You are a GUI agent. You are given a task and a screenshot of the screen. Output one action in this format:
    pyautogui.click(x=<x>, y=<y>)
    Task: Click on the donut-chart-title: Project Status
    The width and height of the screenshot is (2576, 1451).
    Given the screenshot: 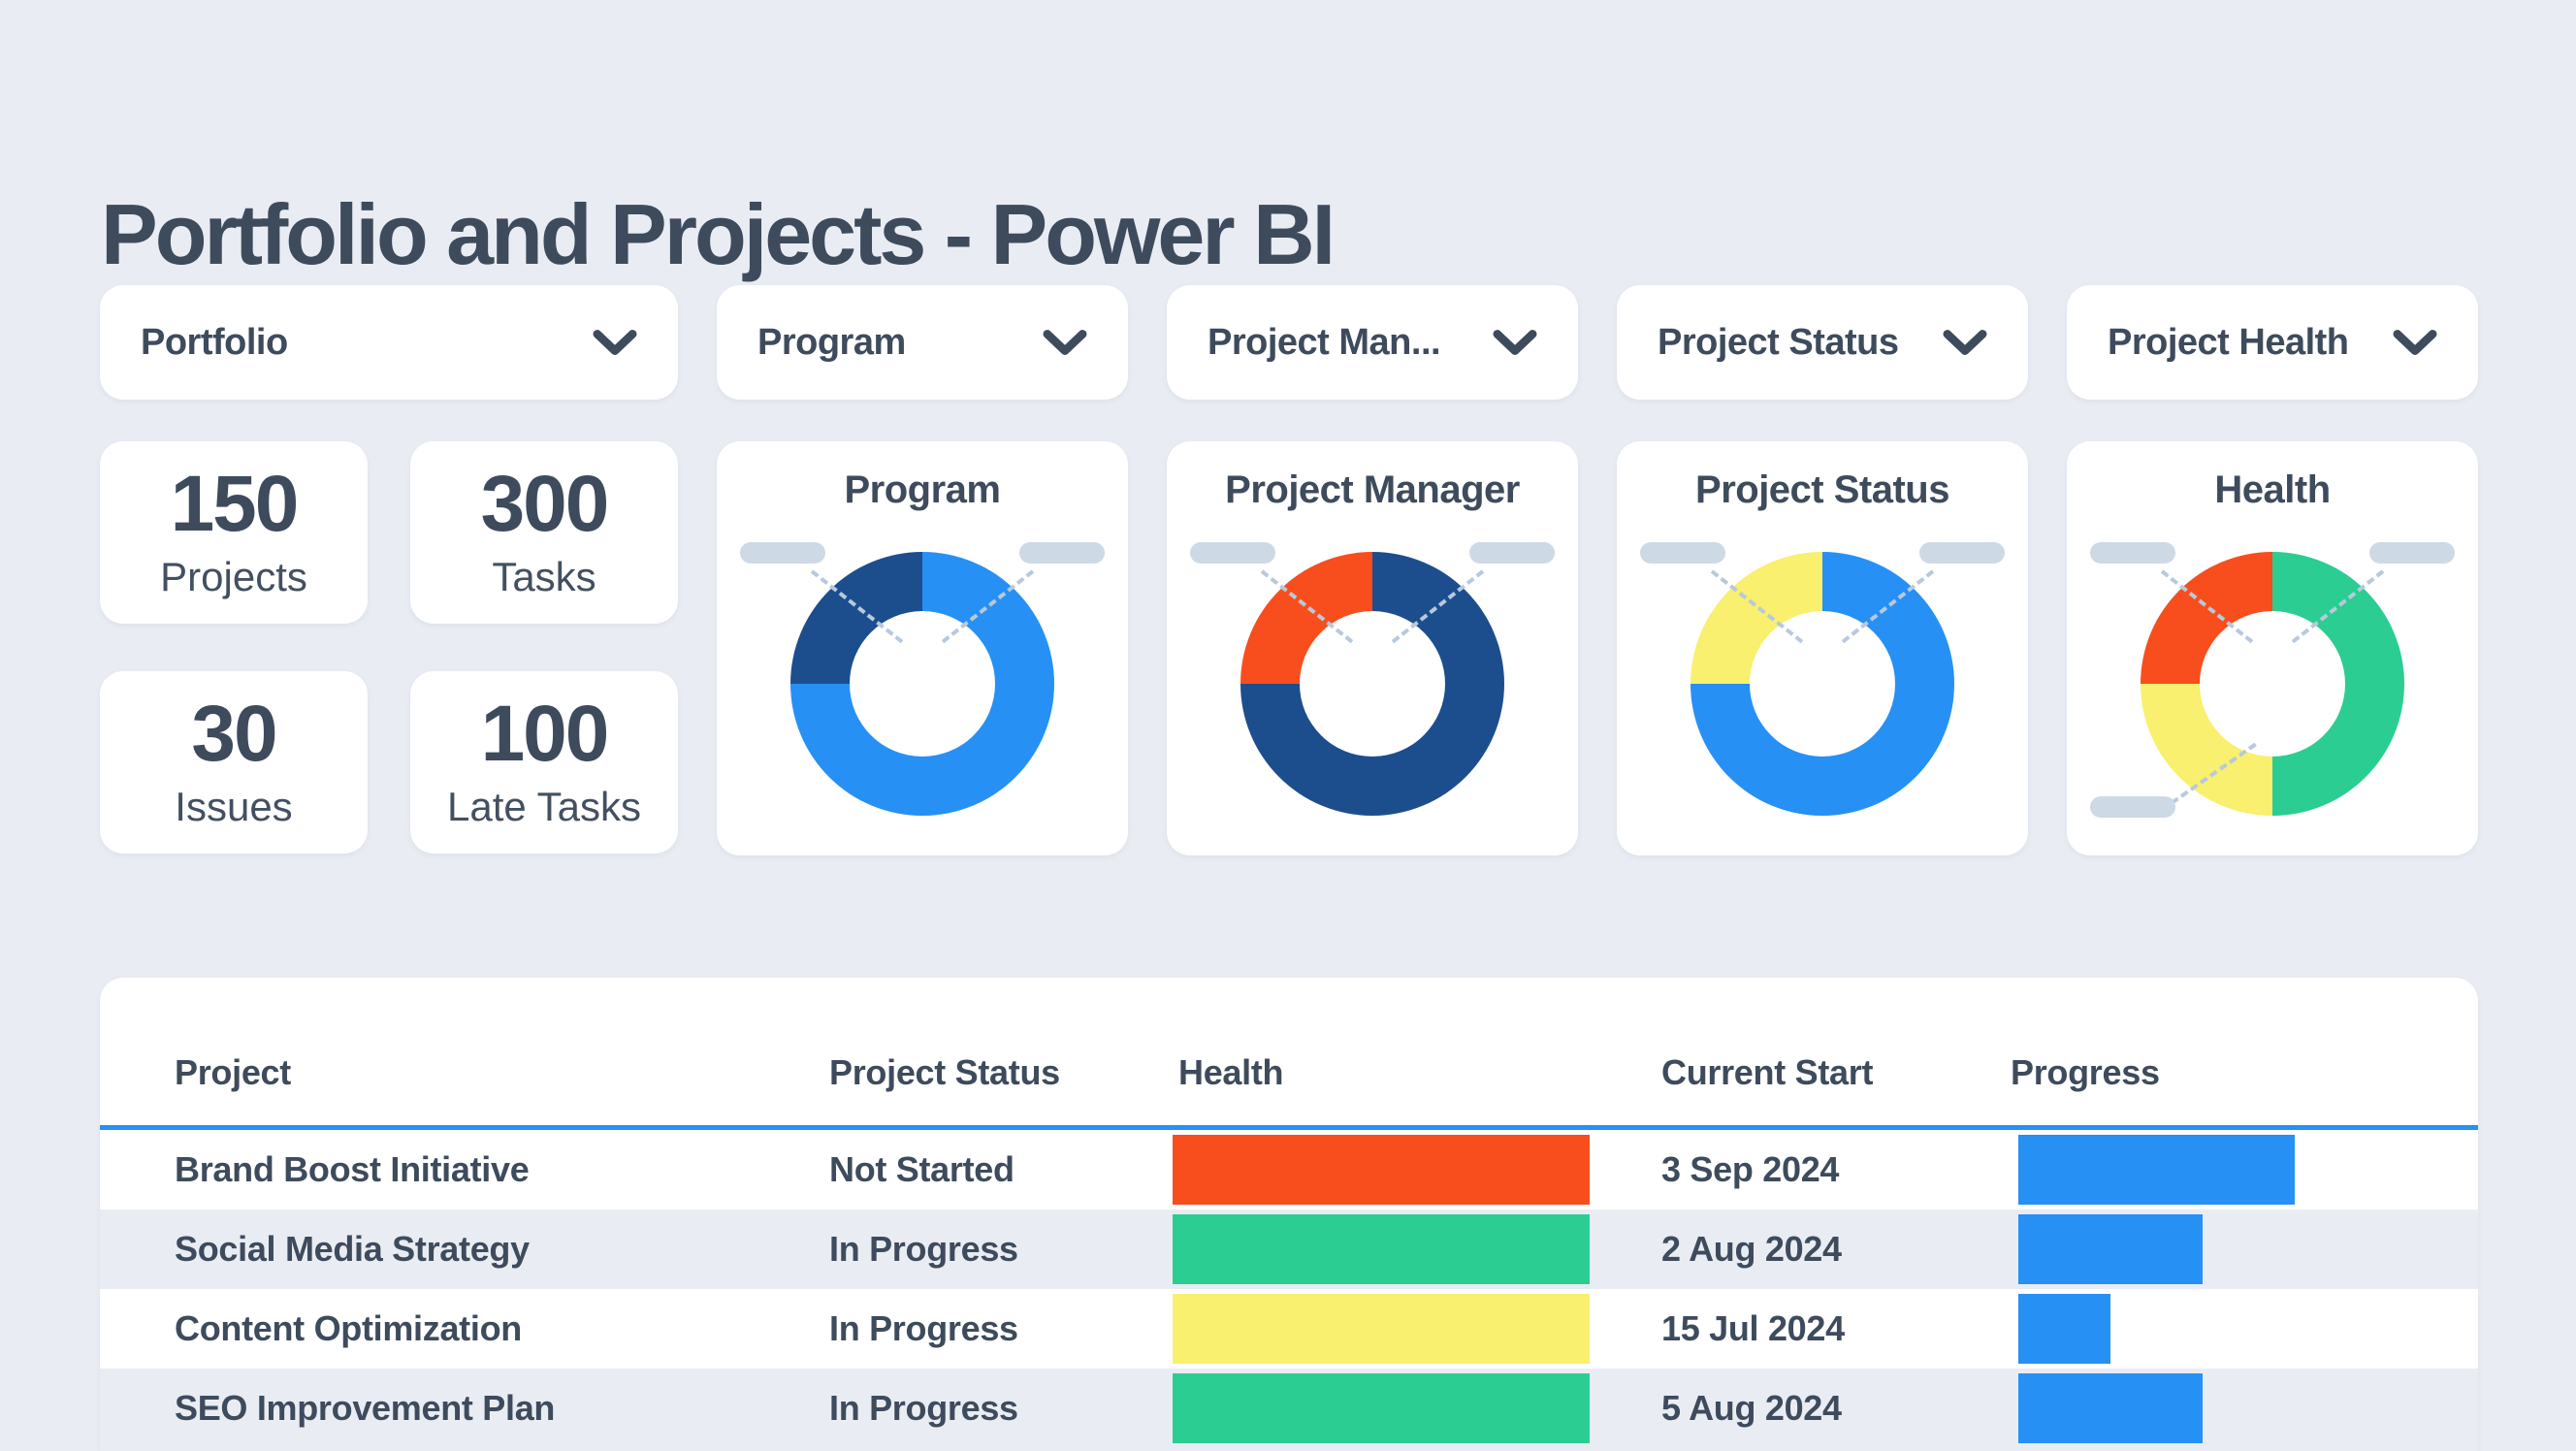 What is the action you would take?
    pyautogui.click(x=1822, y=489)
    